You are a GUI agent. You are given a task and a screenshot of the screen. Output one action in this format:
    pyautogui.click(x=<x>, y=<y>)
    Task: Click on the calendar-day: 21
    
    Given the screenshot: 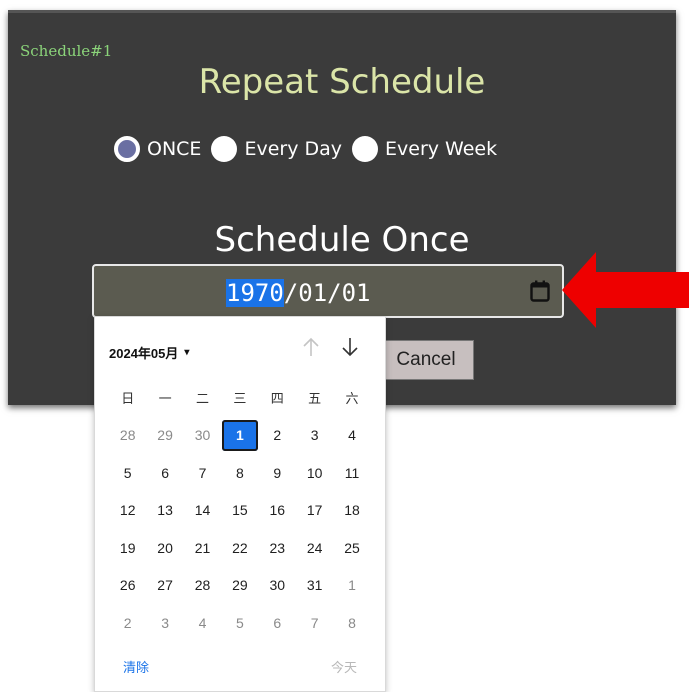 What is the action you would take?
    pyautogui.click(x=202, y=548)
    